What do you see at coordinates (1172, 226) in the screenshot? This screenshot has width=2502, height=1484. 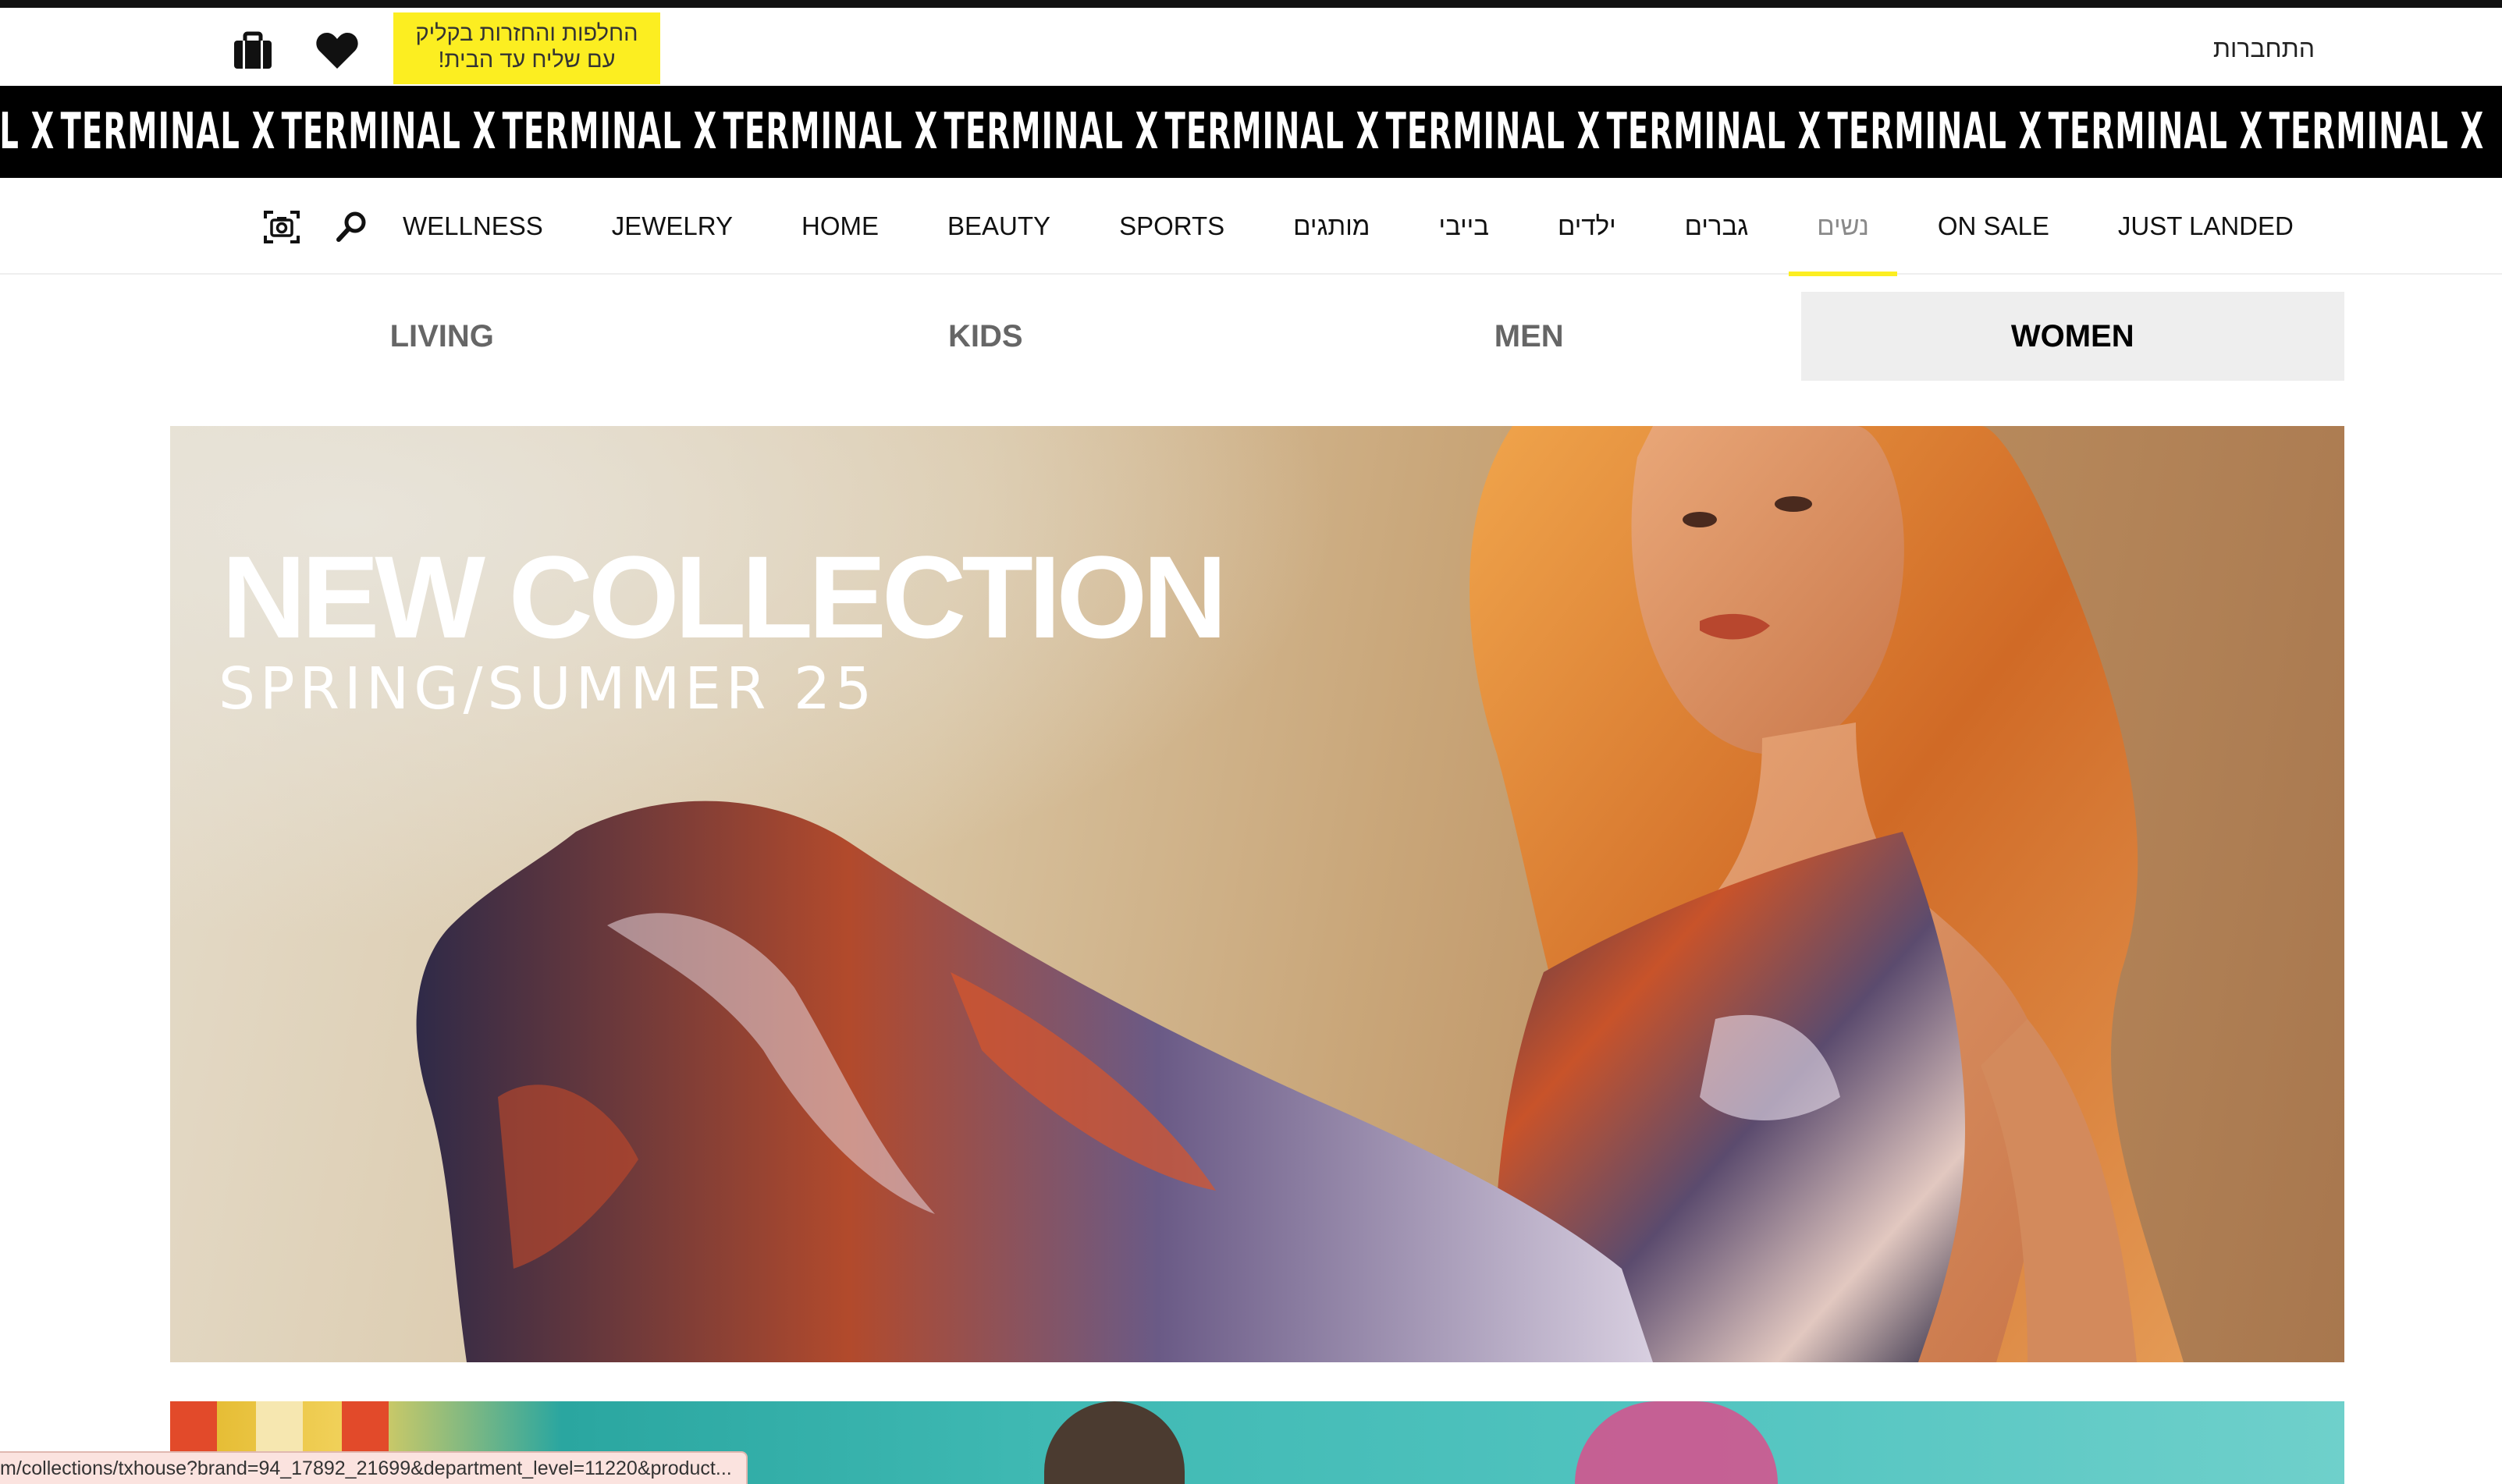 I see `nav-item-4: SPORTS` at bounding box center [1172, 226].